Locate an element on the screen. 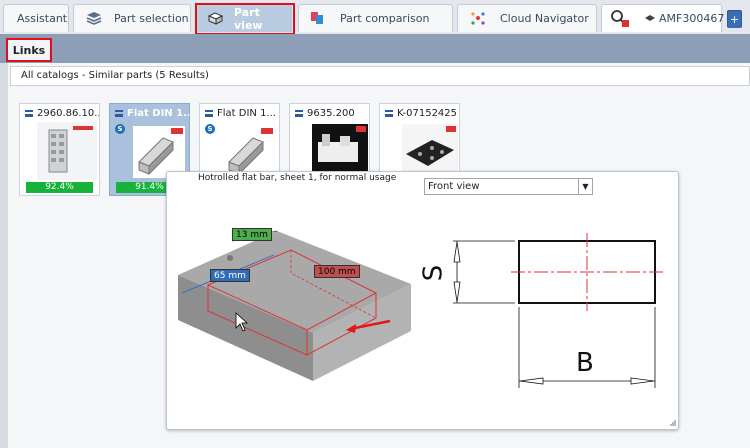  tab-amf300467: AMF300467 is located at coordinates (663, 18).